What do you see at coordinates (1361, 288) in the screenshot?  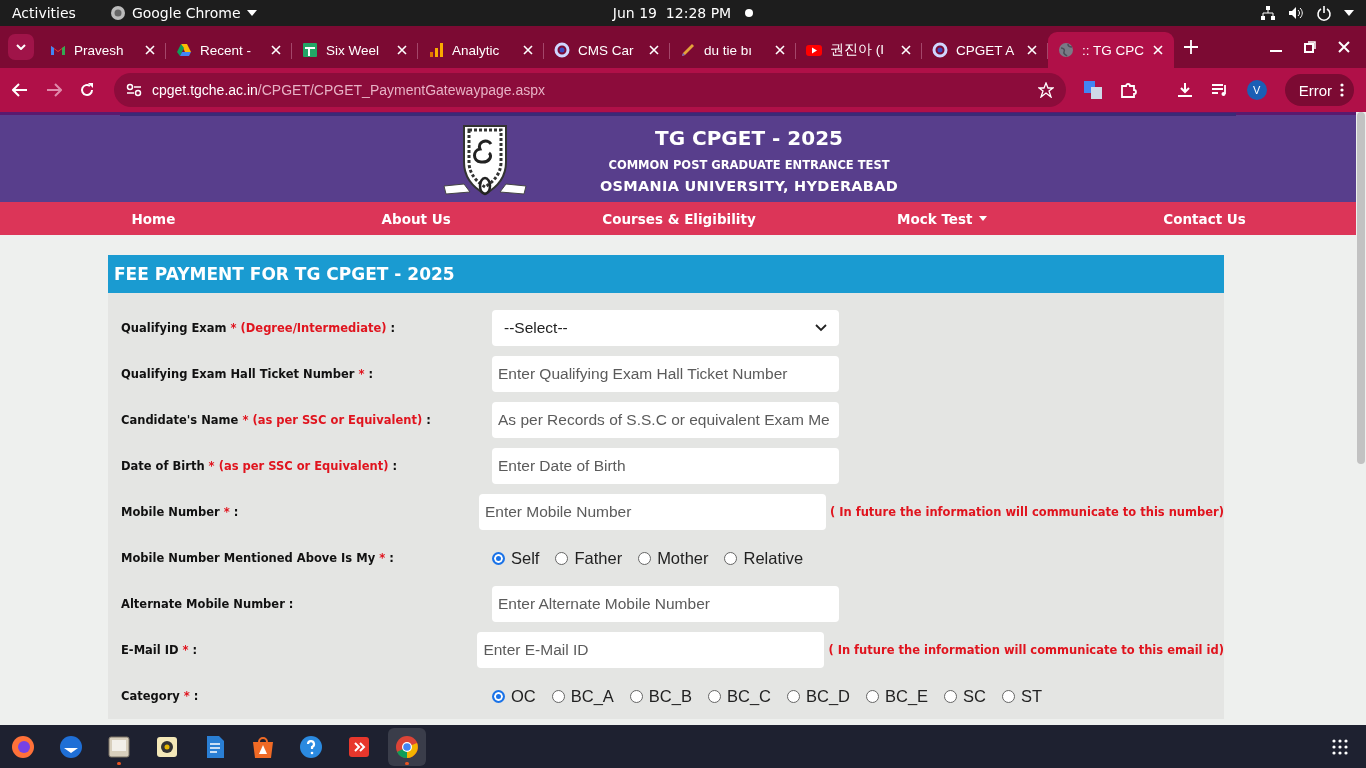 I see `scrollbar` at bounding box center [1361, 288].